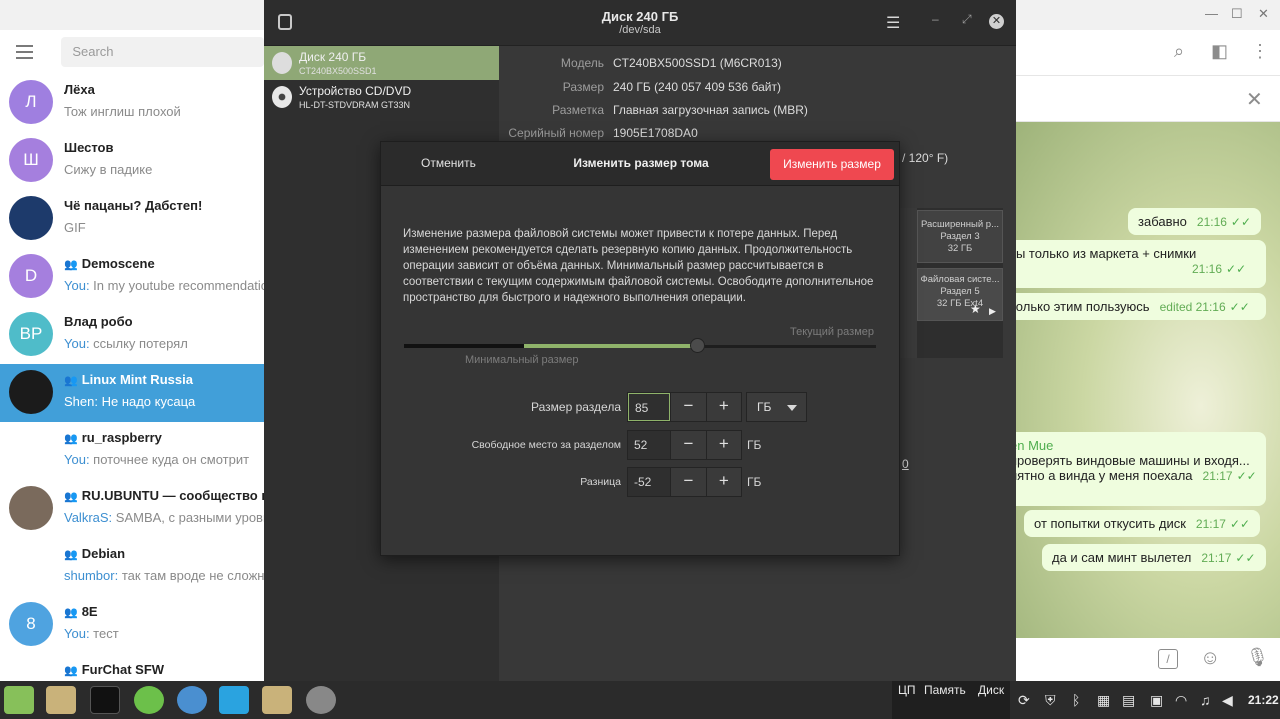 The height and width of the screenshot is (719, 1280). What do you see at coordinates (136, 567) in the screenshot?
I see `chat-item: 👥 Debian shumbor: так там вроде не сложно` at bounding box center [136, 567].